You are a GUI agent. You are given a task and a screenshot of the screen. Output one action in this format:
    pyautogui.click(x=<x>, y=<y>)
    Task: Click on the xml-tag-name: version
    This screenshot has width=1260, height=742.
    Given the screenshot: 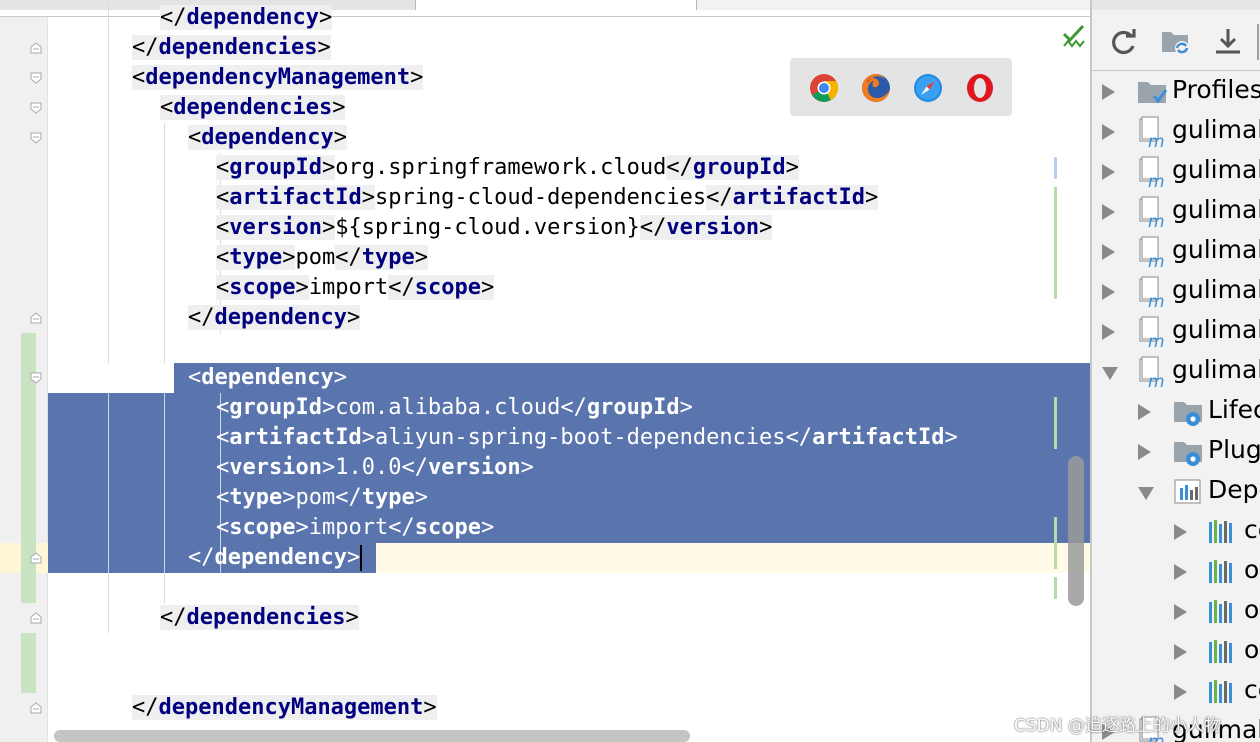 What is the action you would take?
    pyautogui.click(x=275, y=227)
    